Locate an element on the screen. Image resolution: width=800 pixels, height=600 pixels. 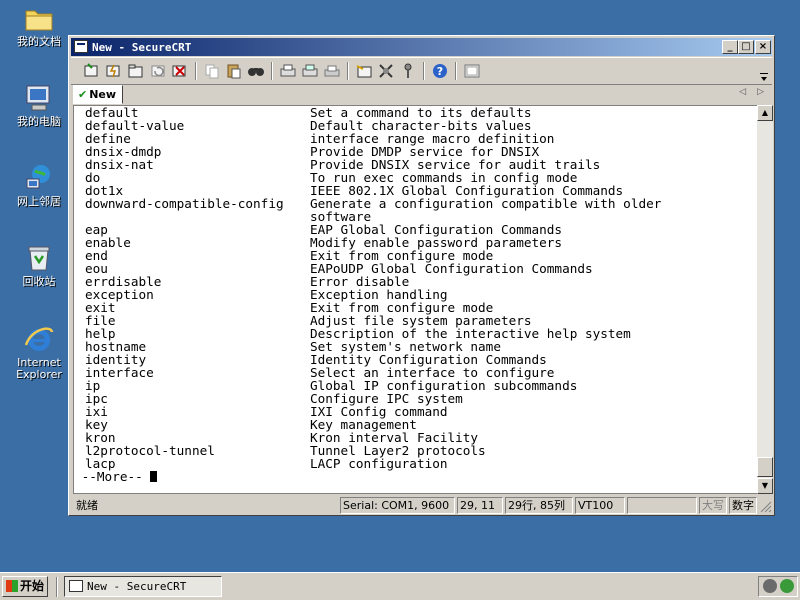
status-blank is located at coordinates (662, 505).